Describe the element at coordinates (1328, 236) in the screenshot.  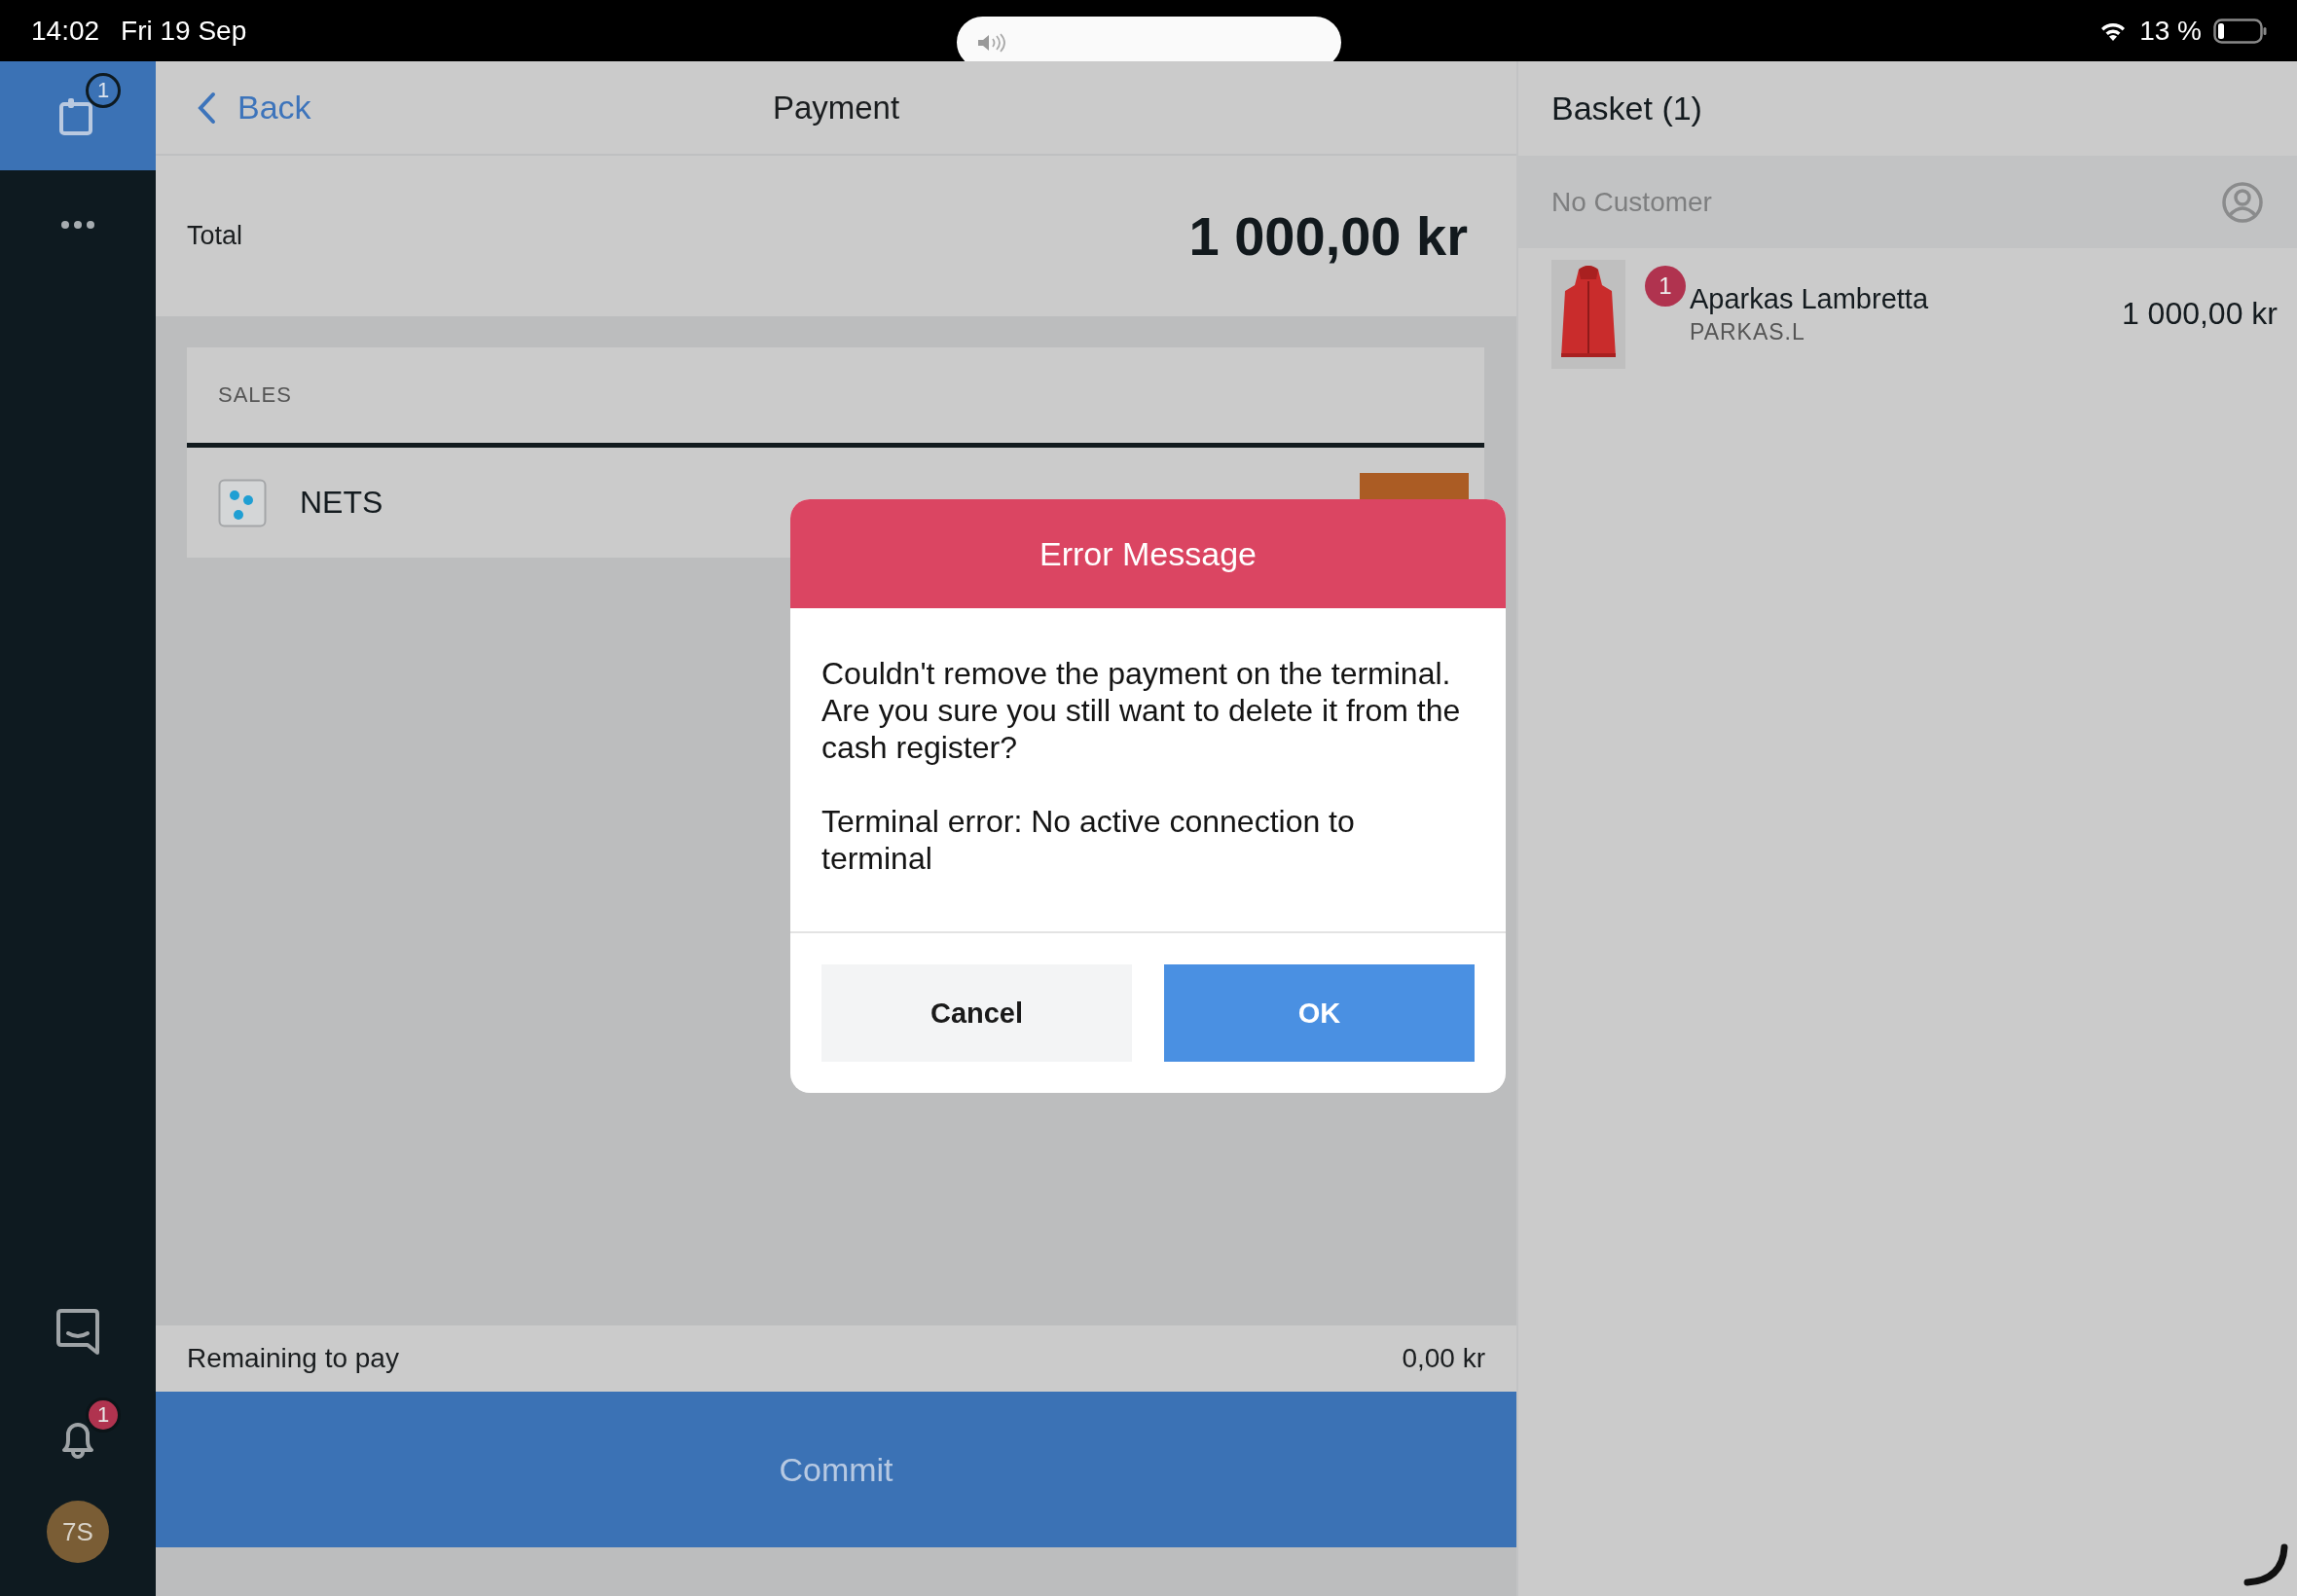
I see `total-amount: 1 000,00 kr` at that location.